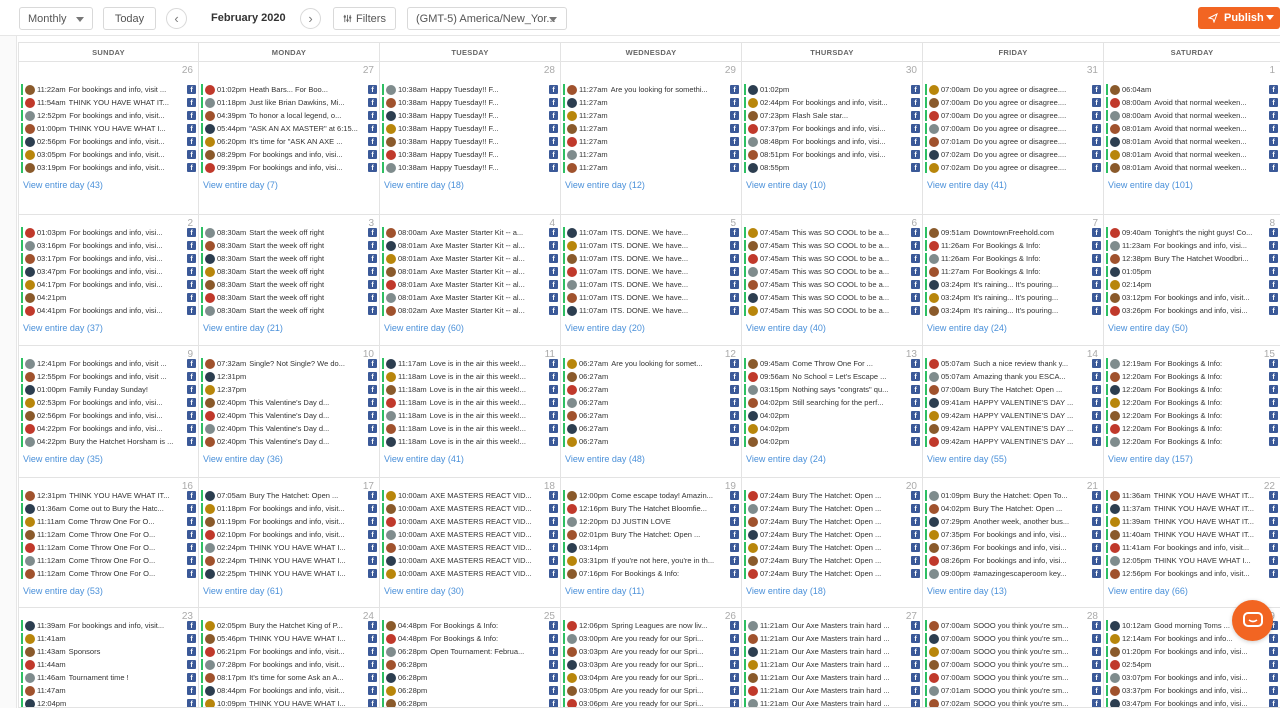  Describe the element at coordinates (289, 573) in the screenshot. I see `scheduled-post: 02:25pm THINK YOU HAVE WHAT I... f` at that location.